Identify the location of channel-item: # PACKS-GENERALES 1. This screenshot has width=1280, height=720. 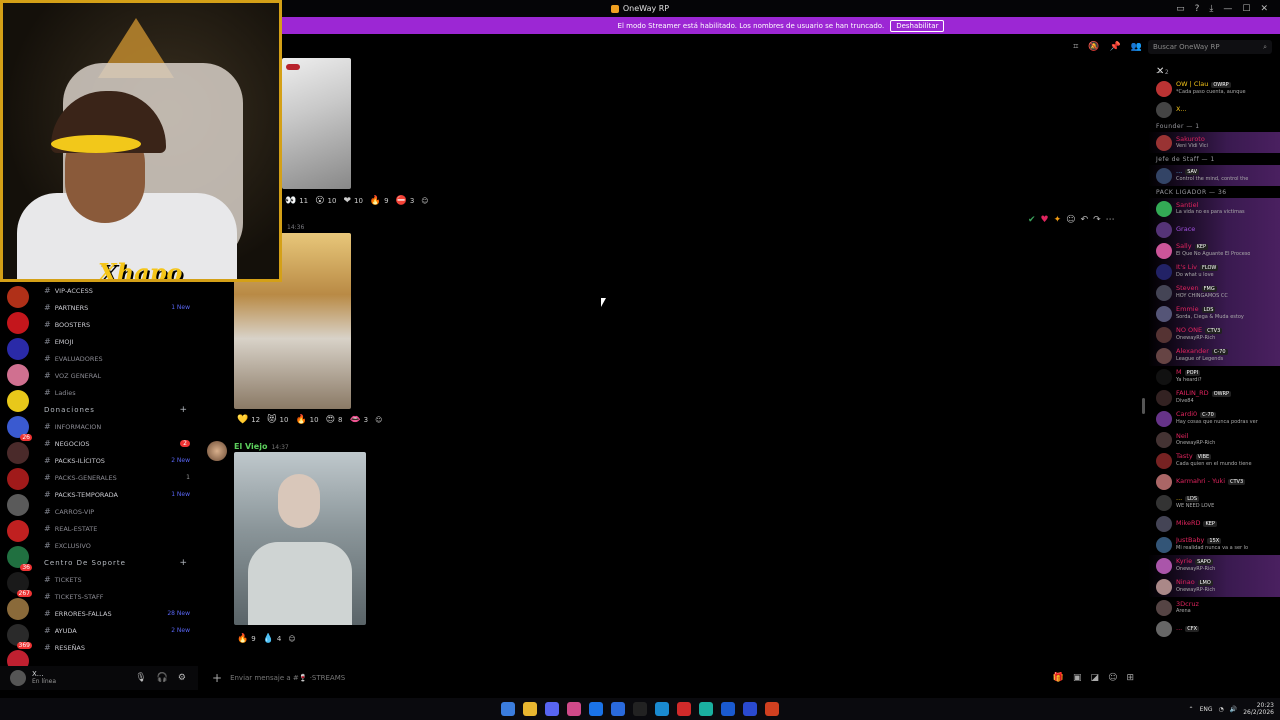
(117, 477).